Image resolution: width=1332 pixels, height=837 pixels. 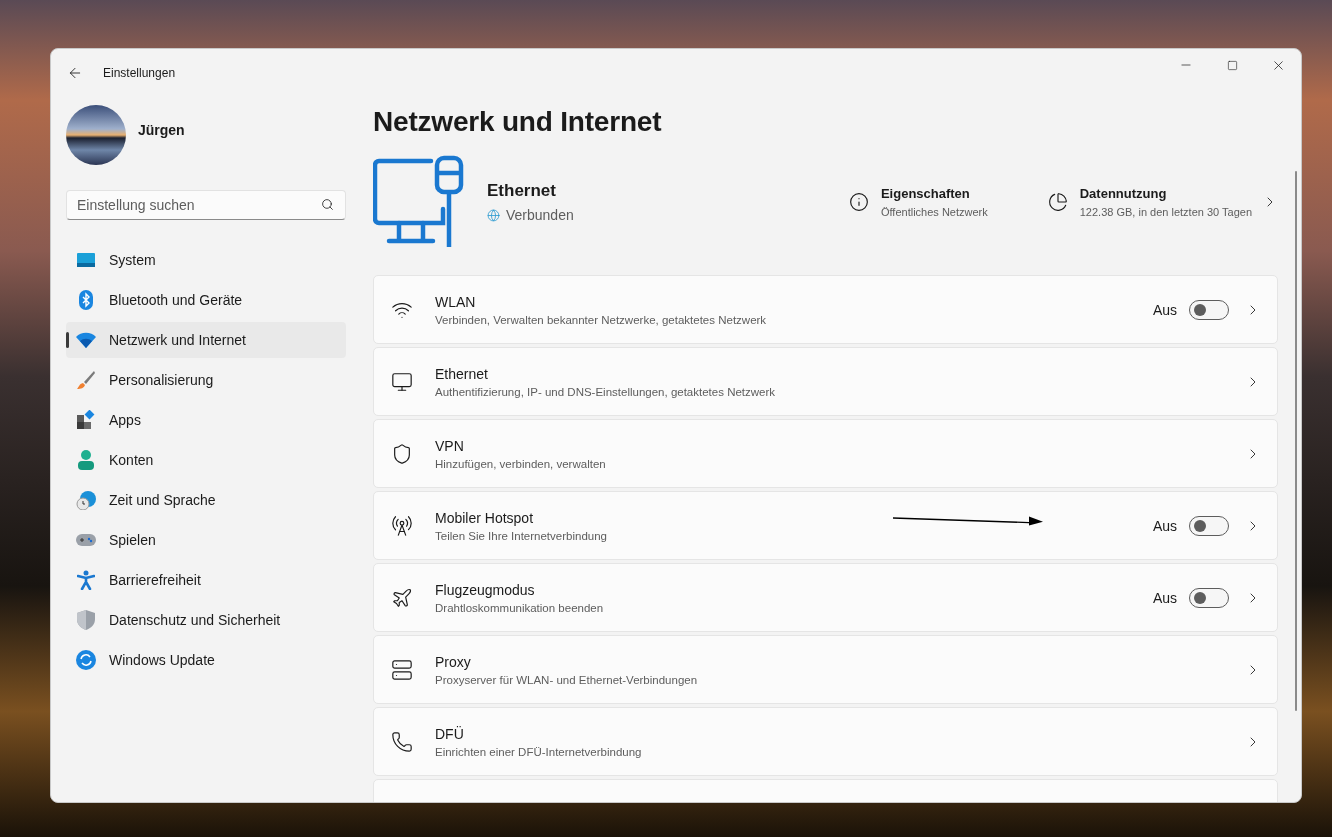 What do you see at coordinates (493, 215) in the screenshot?
I see `globe-icon` at bounding box center [493, 215].